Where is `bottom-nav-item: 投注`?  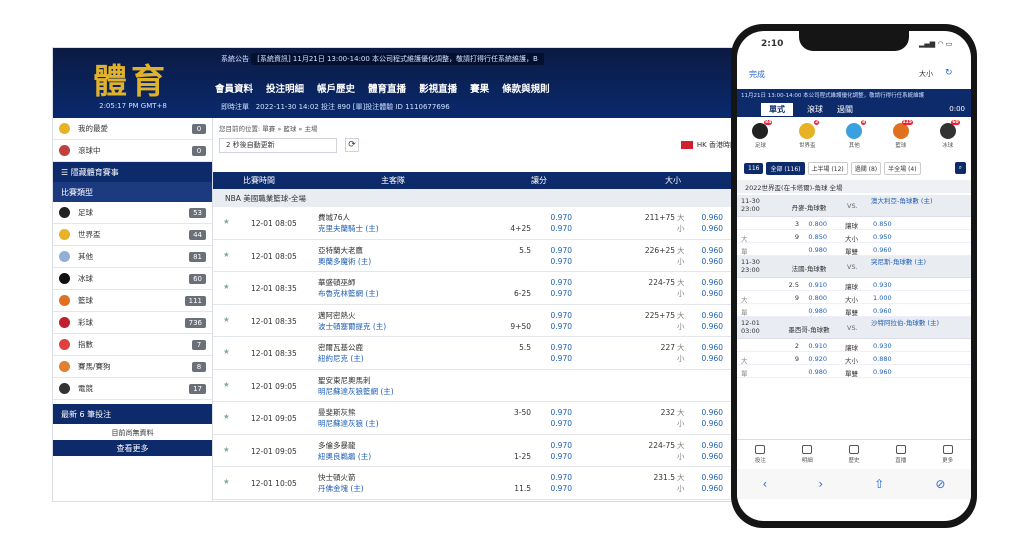
bottom-nav-item: 投注 is located at coordinates (760, 454).